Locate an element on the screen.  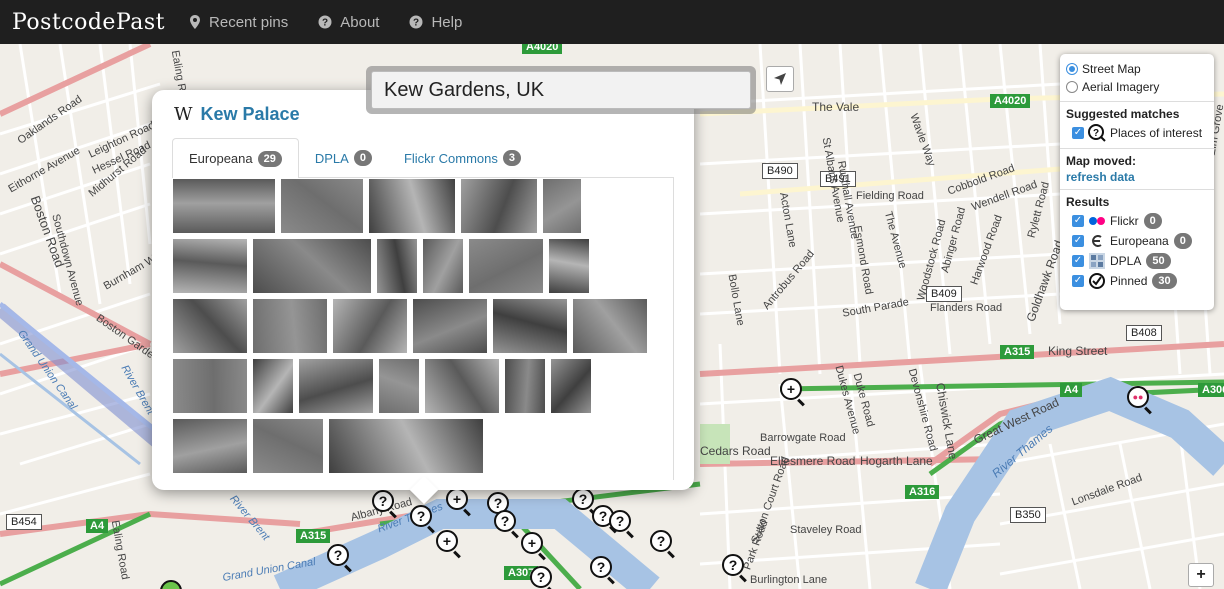
street-label: Cedars Road is located at coordinates (735, 451).